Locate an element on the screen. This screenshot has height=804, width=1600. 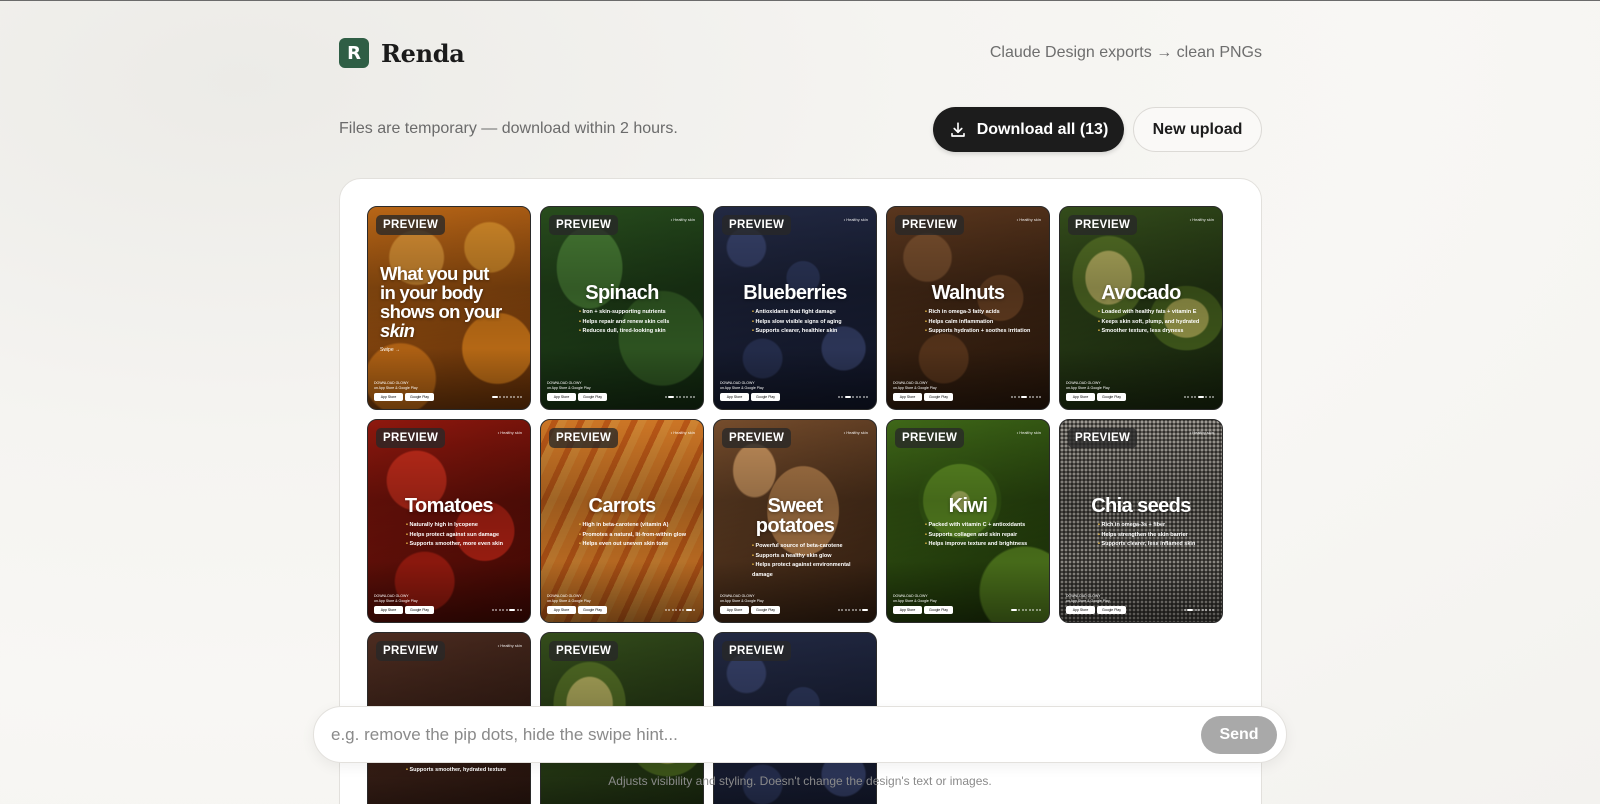
card-title: Tomatoes is located at coordinates (449, 506).